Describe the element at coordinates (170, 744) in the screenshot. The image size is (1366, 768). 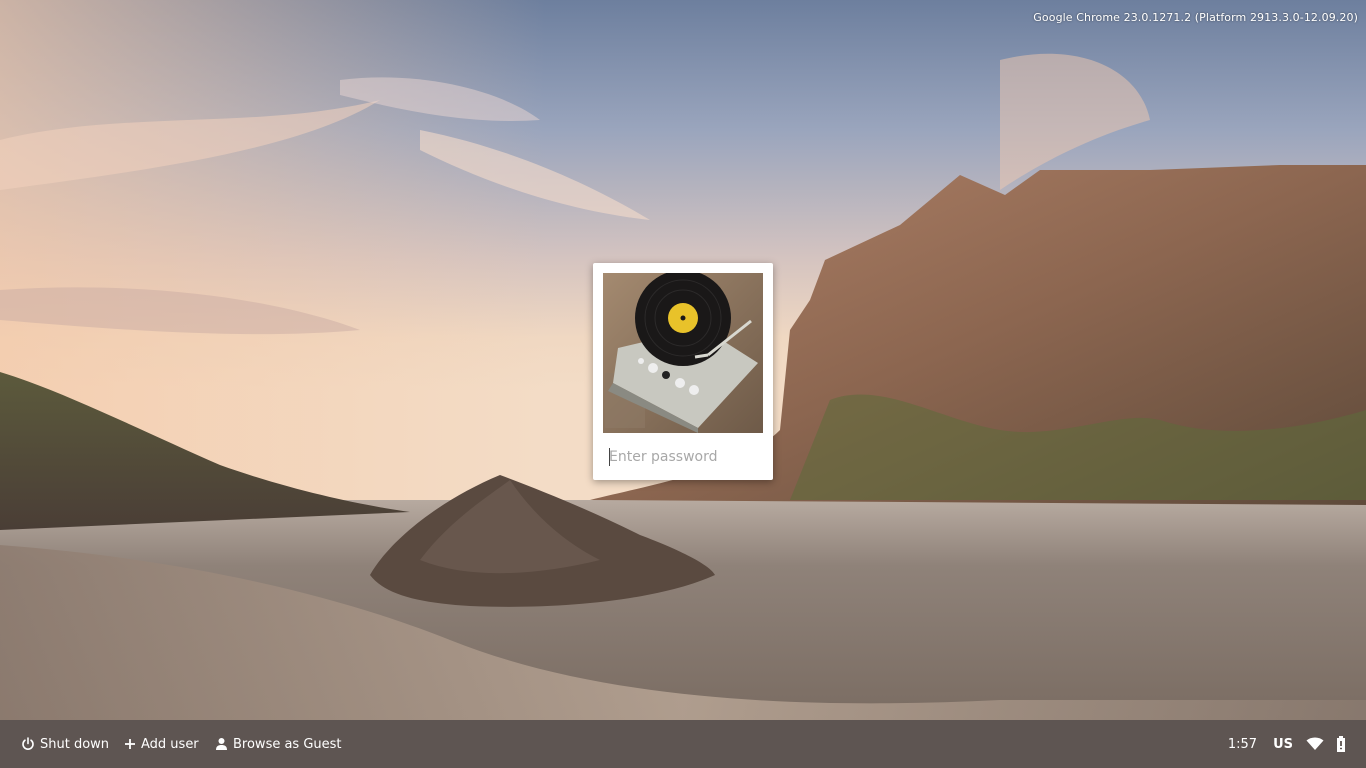
I see `add-user-label: Add user` at that location.